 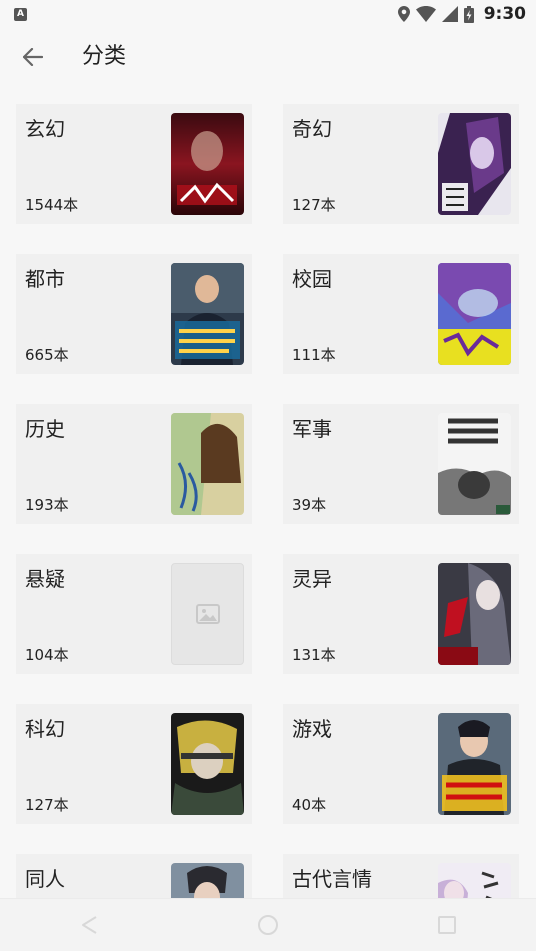 What do you see at coordinates (403, 14) in the screenshot?
I see `location-icon` at bounding box center [403, 14].